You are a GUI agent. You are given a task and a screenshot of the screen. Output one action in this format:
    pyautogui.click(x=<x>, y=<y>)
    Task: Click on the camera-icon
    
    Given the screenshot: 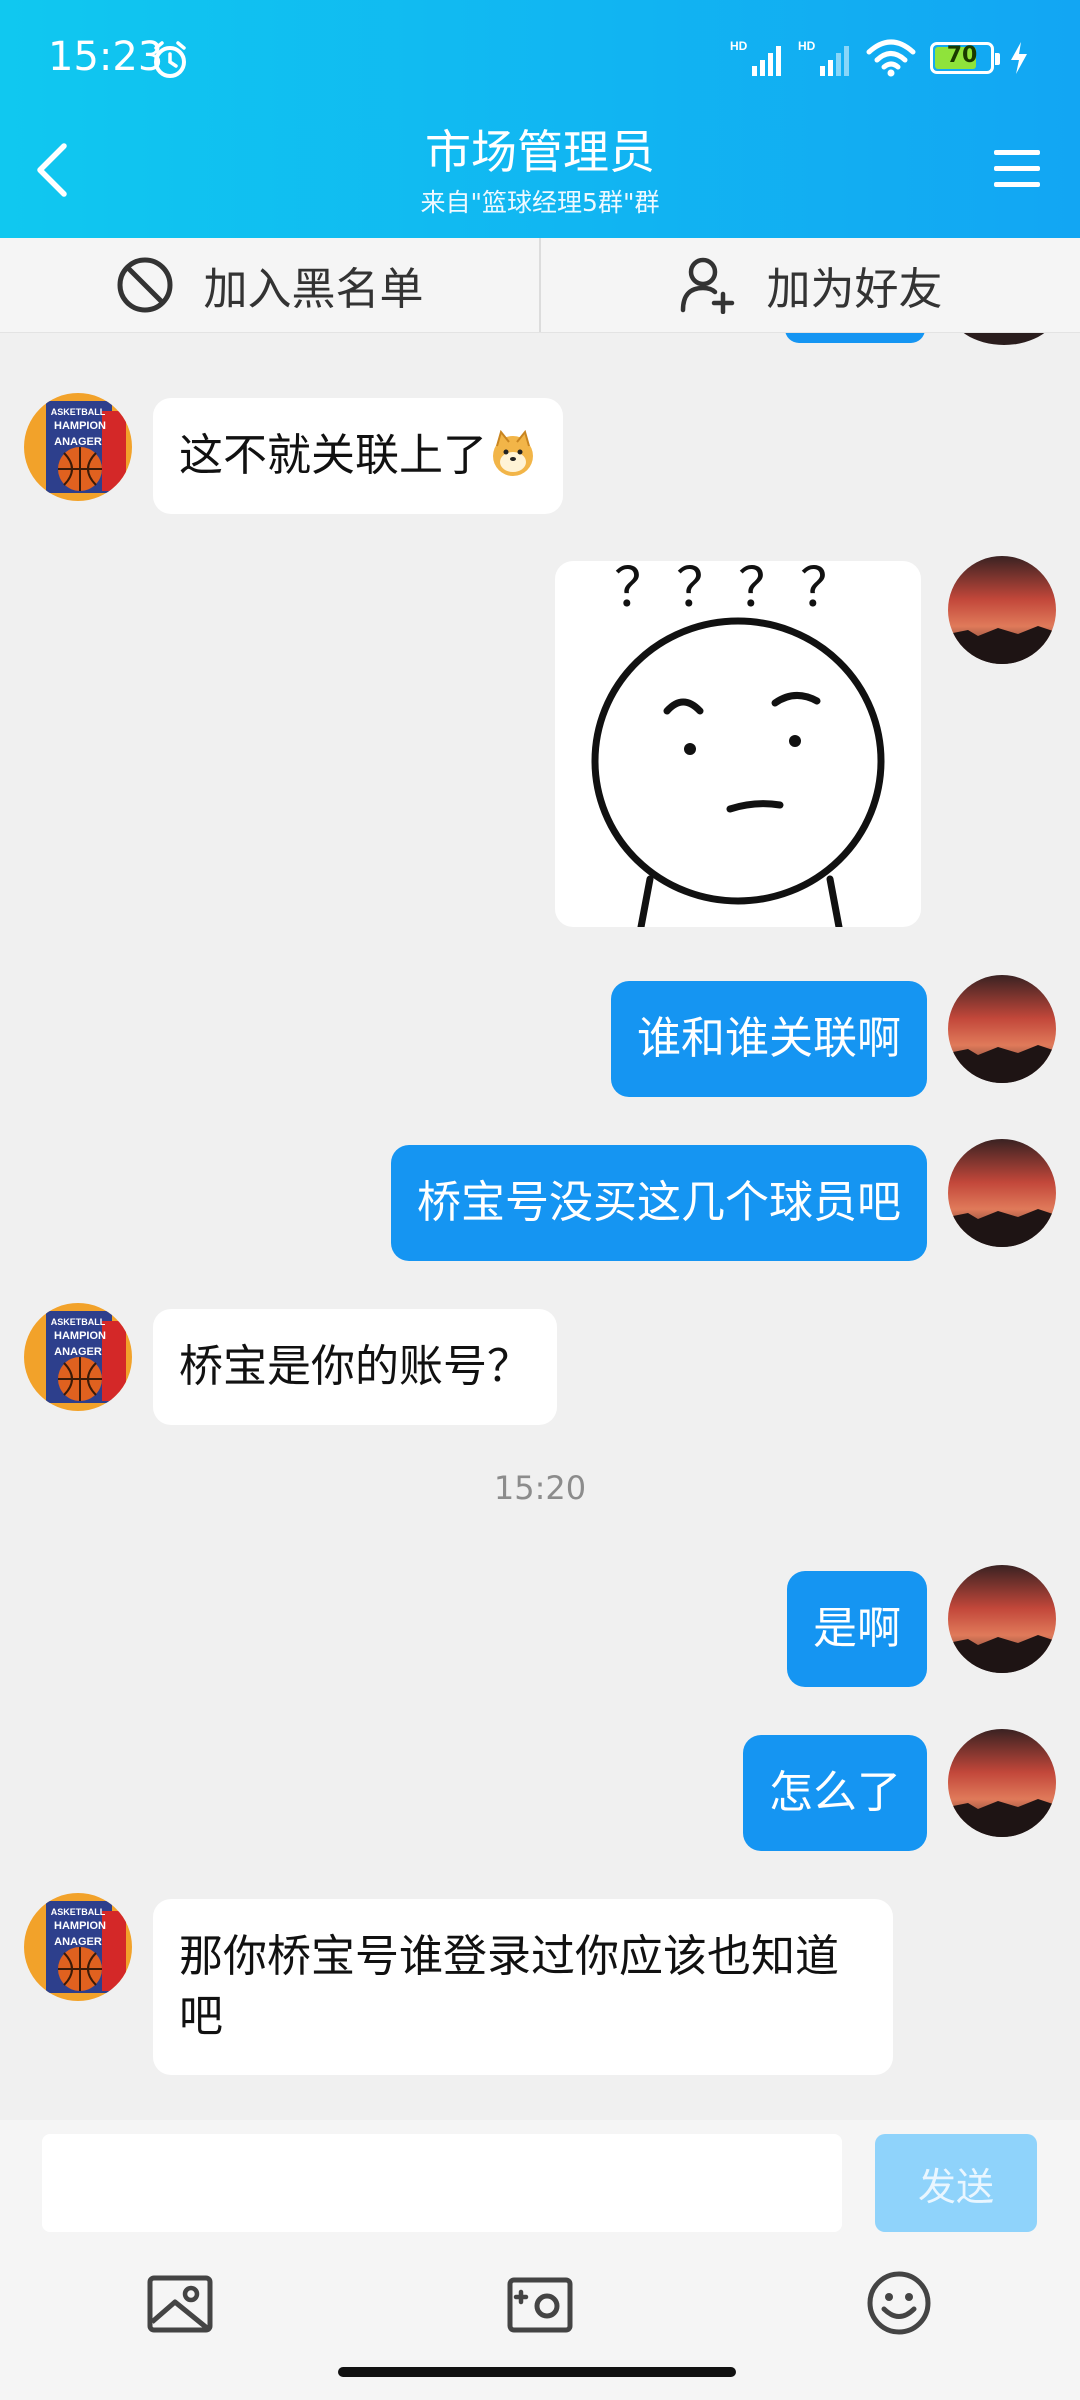 What is the action you would take?
    pyautogui.click(x=540, y=2303)
    